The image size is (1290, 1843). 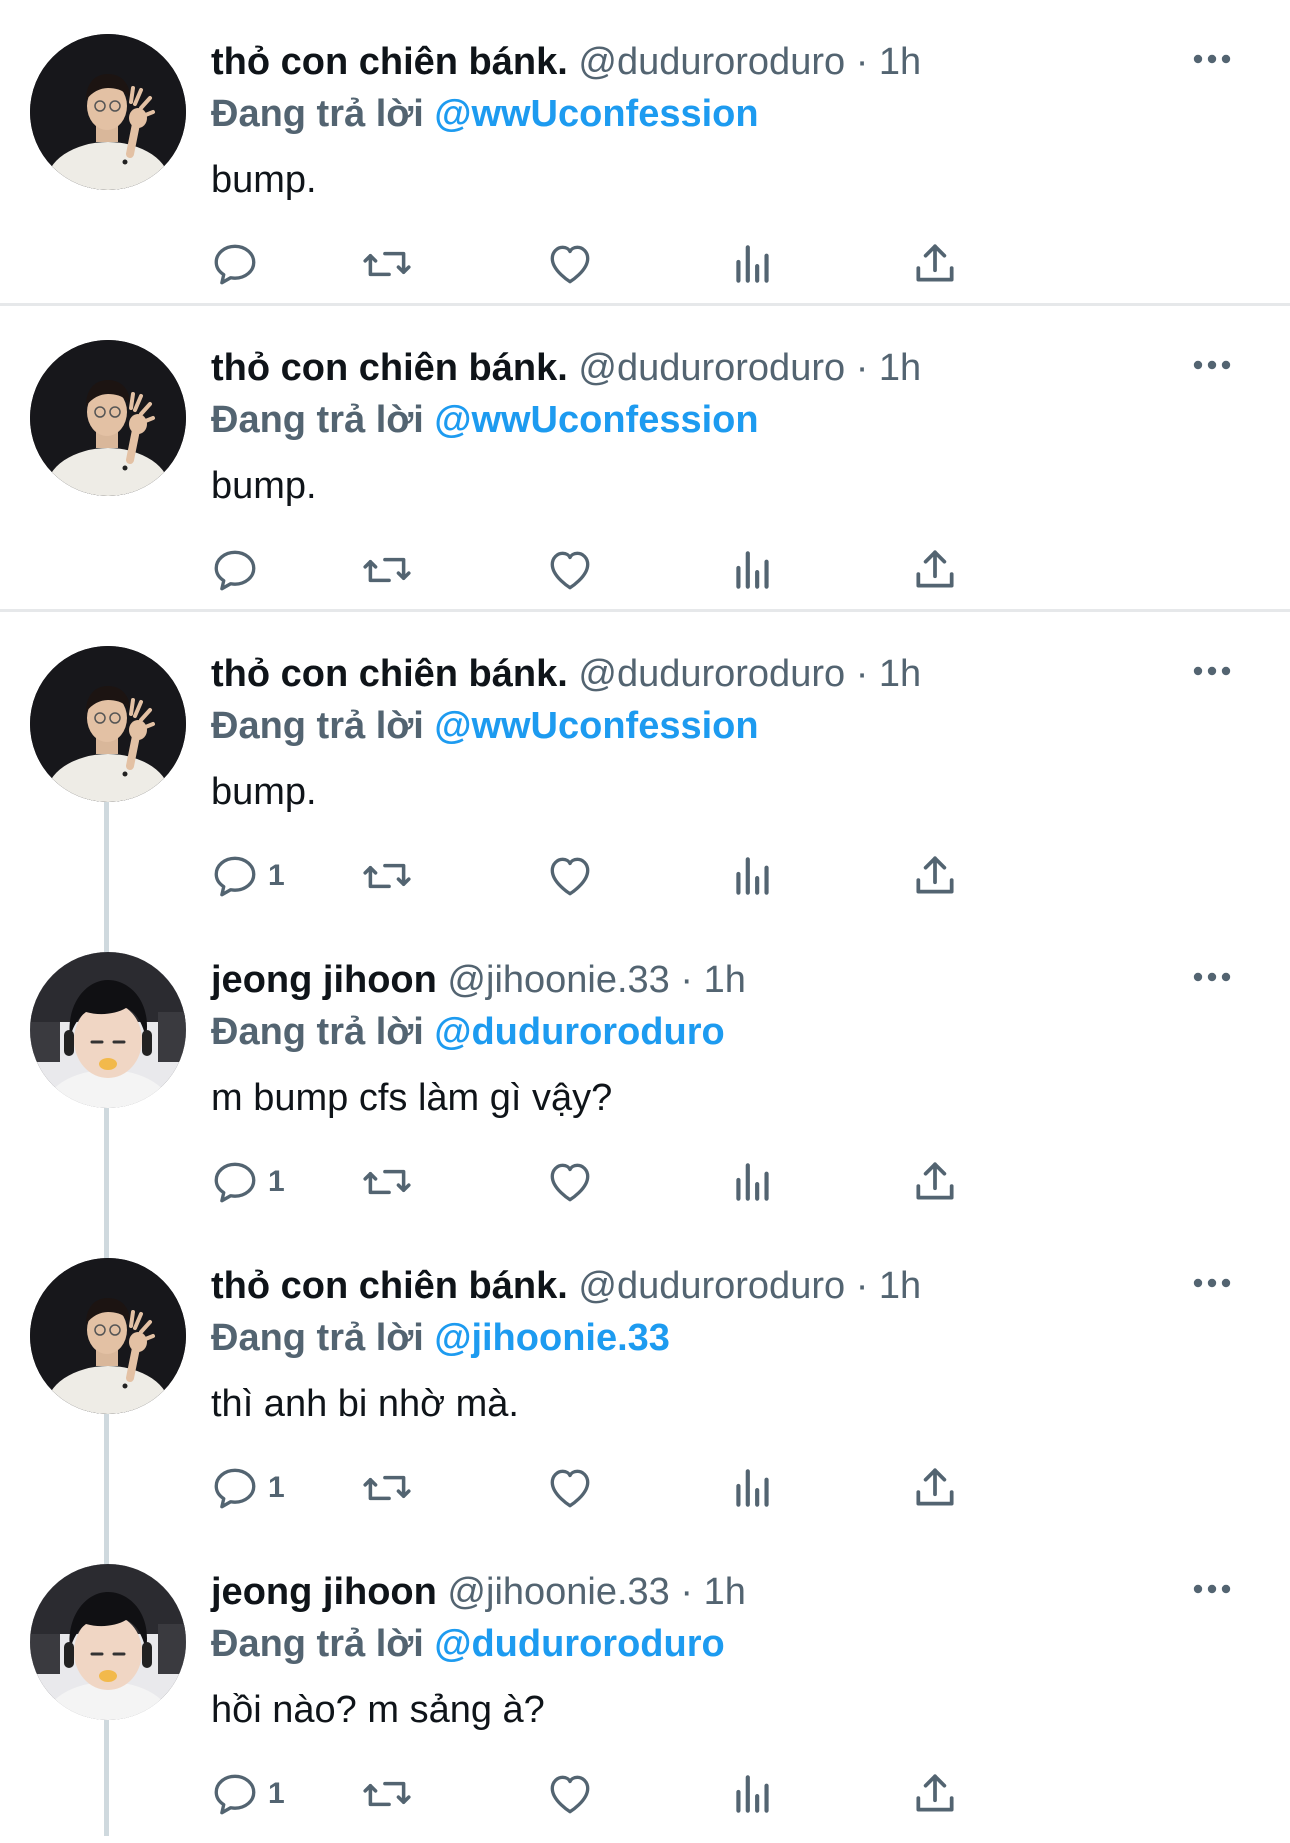 What do you see at coordinates (235, 570) in the screenshot?
I see `speech-bubble-icon` at bounding box center [235, 570].